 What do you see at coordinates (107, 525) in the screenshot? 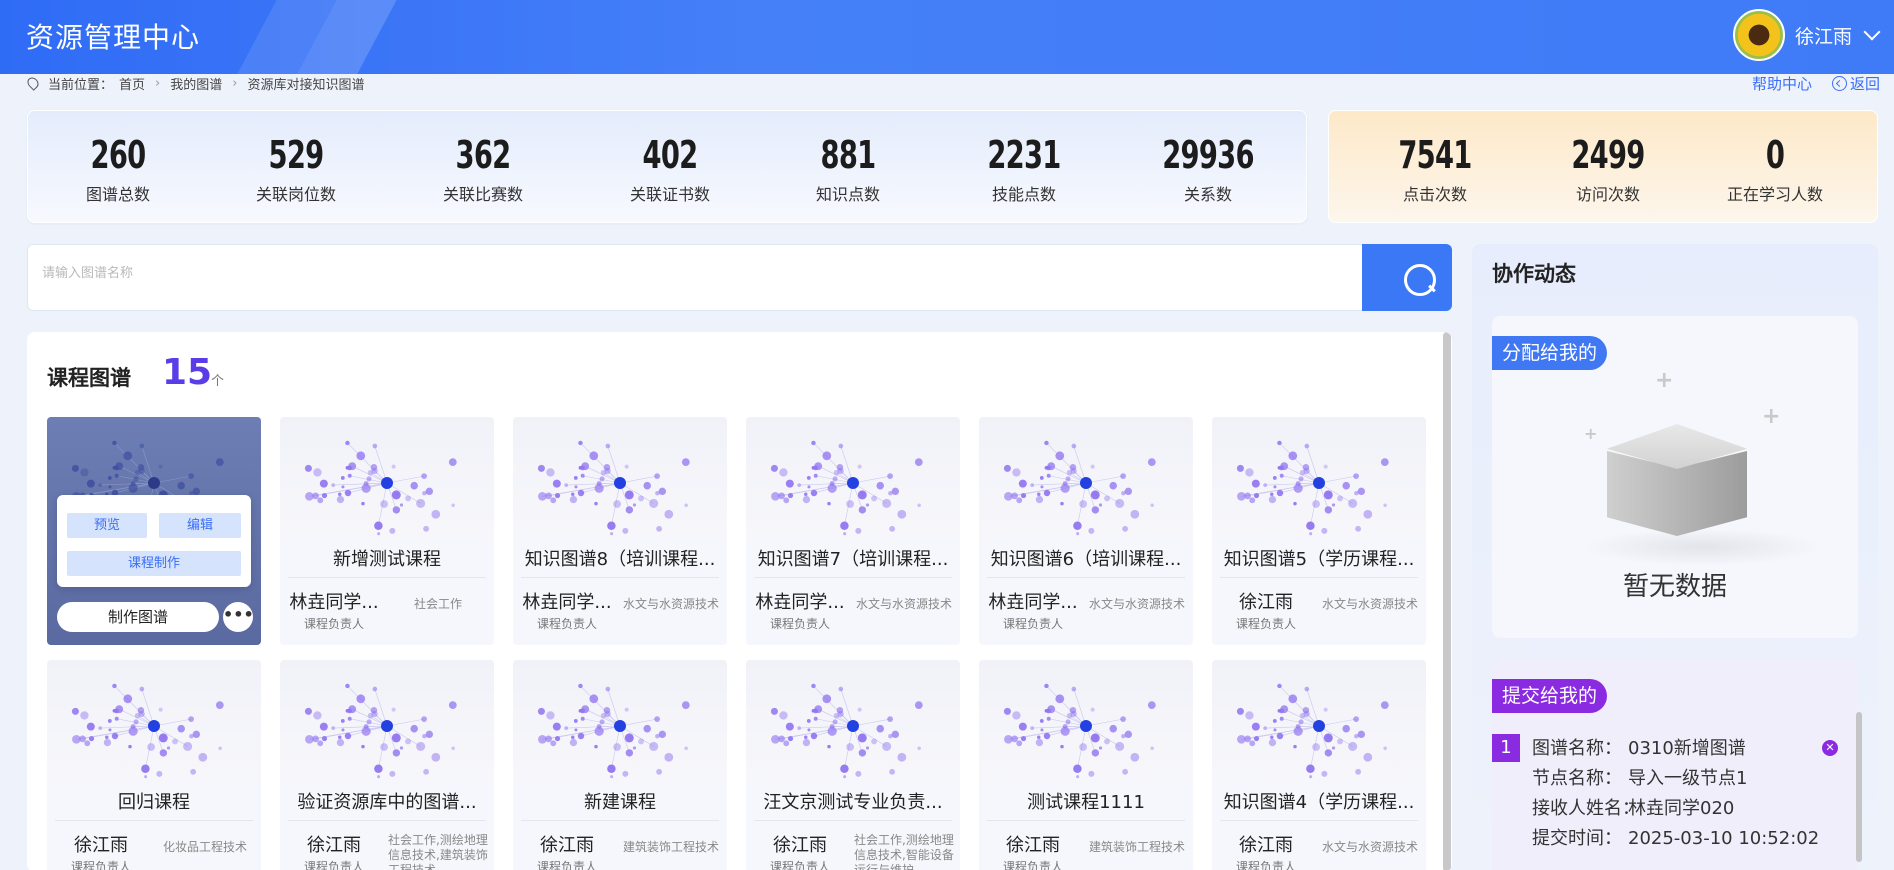
I see `preview-button: 预览` at bounding box center [107, 525].